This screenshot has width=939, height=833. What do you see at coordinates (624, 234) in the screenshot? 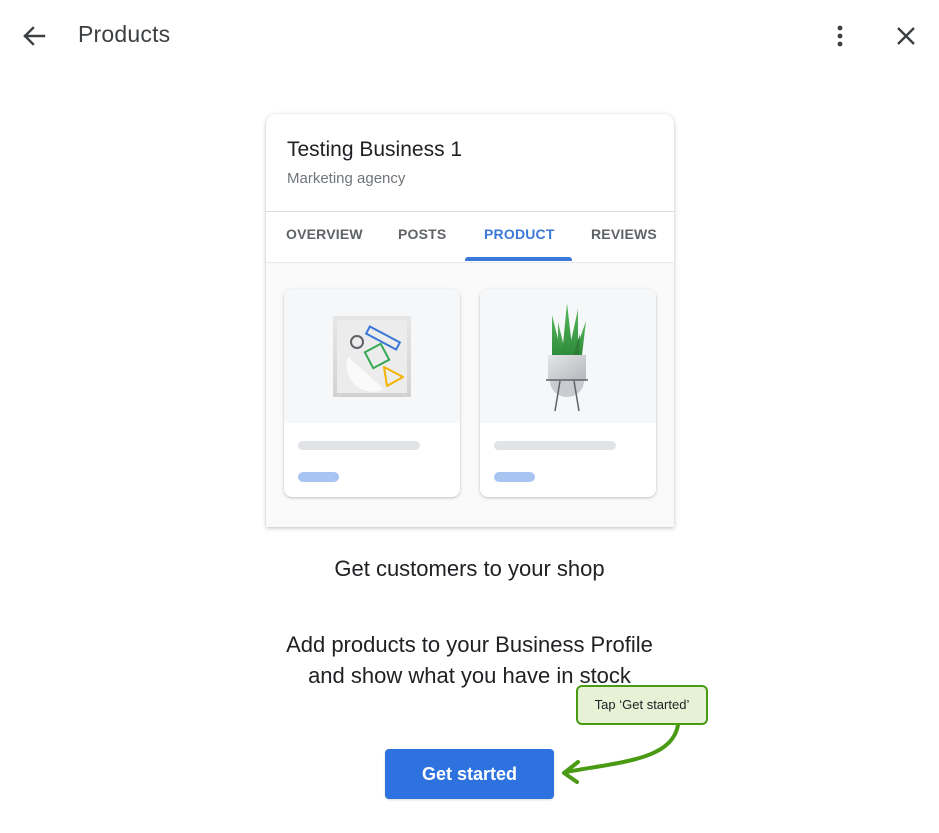
I see `tab-reviews: REVIEWS` at bounding box center [624, 234].